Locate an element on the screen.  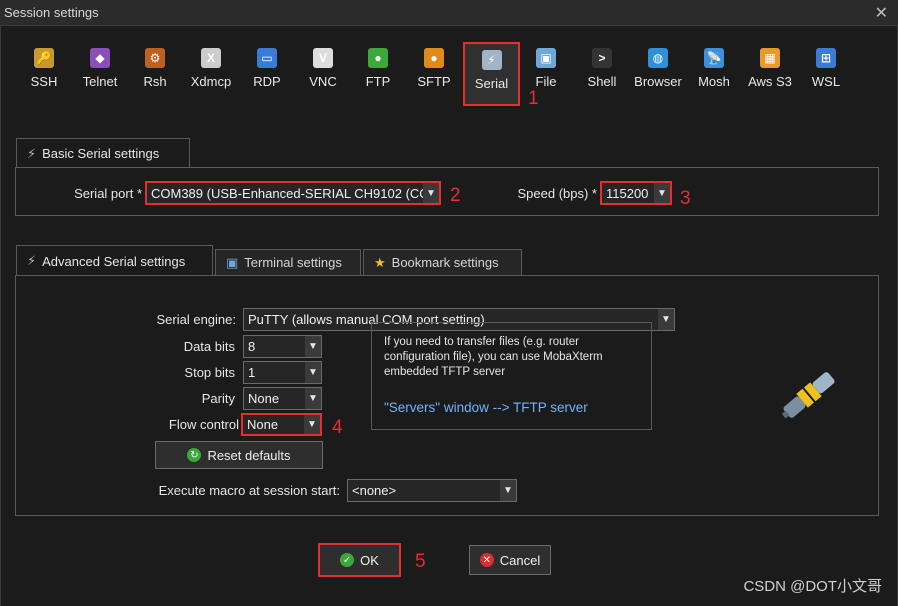
protocol-ftp-button: ● FTP is located at coordinates (378, 68).